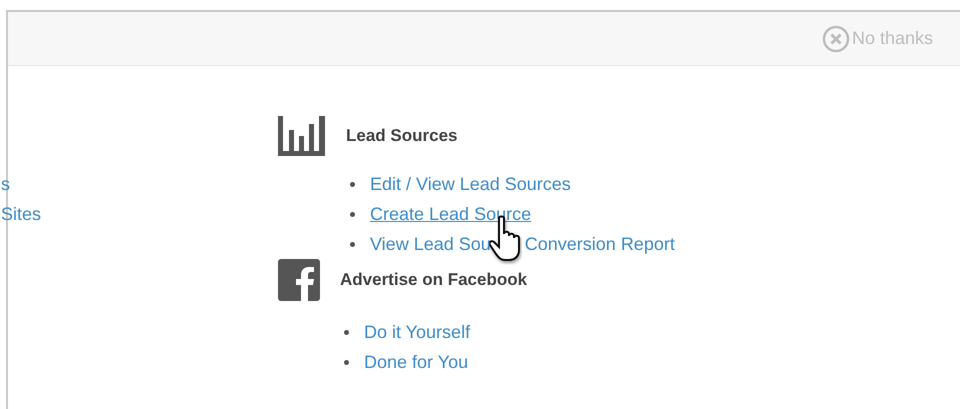 The height and width of the screenshot is (409, 960). I want to click on link: s, so click(139, 184).